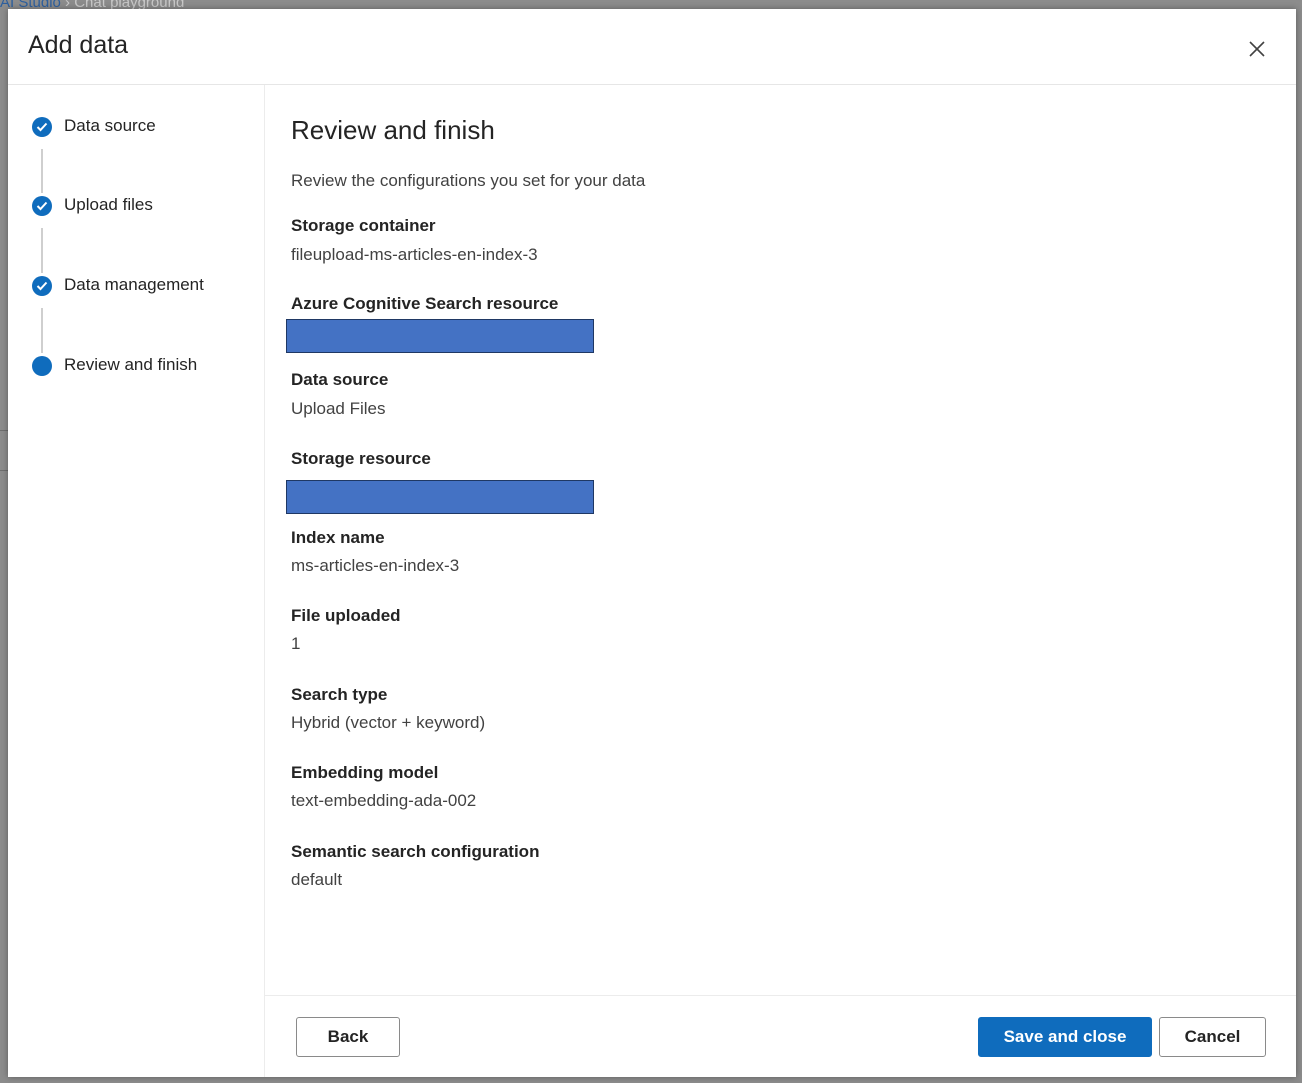 This screenshot has width=1302, height=1083. Describe the element at coordinates (388, 722) in the screenshot. I see `search-type-value: Hybrid (vector + keyword)` at that location.